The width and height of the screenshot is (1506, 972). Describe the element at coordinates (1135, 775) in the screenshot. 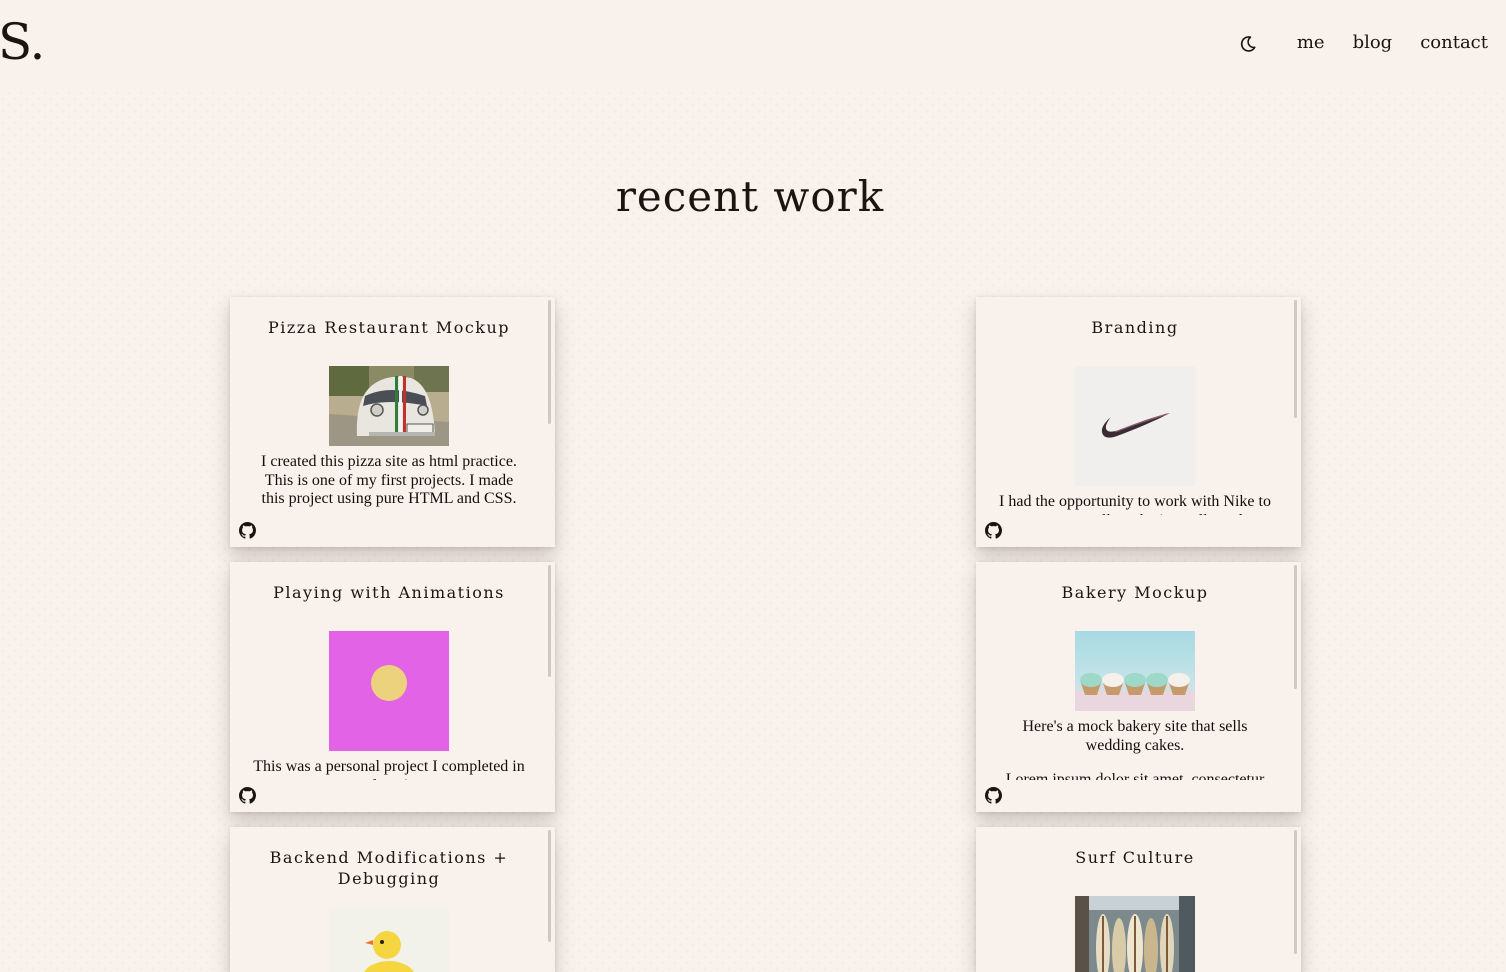

I see `card-description-extra: Lorem ipsum dolor sit amet, consectetur` at that location.